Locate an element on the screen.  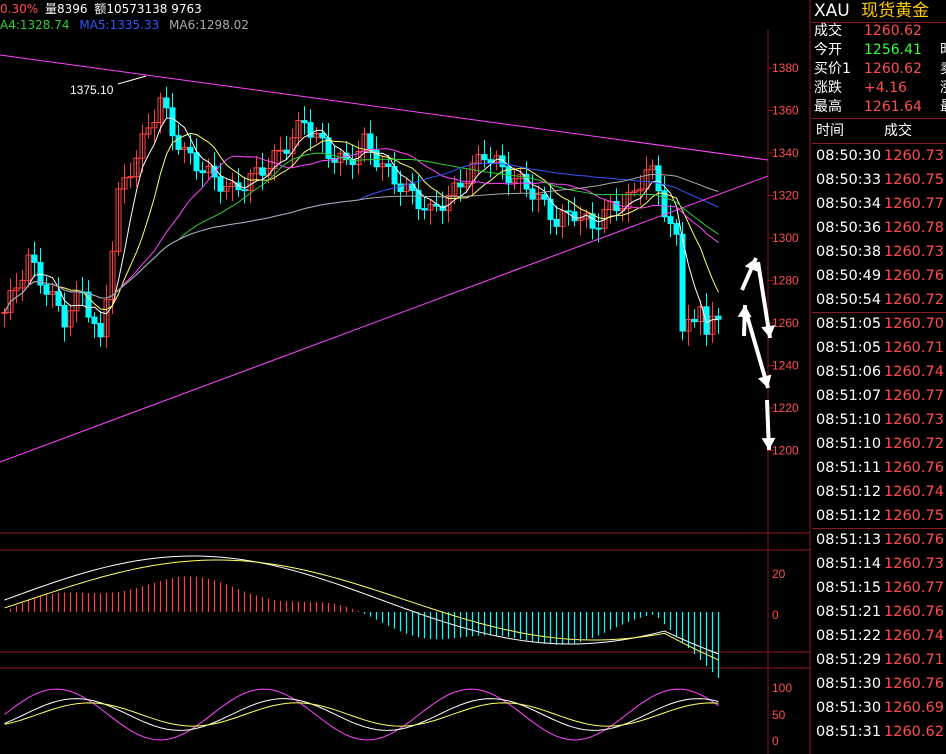
kdj-tick-label: 100 is located at coordinates (782, 688).